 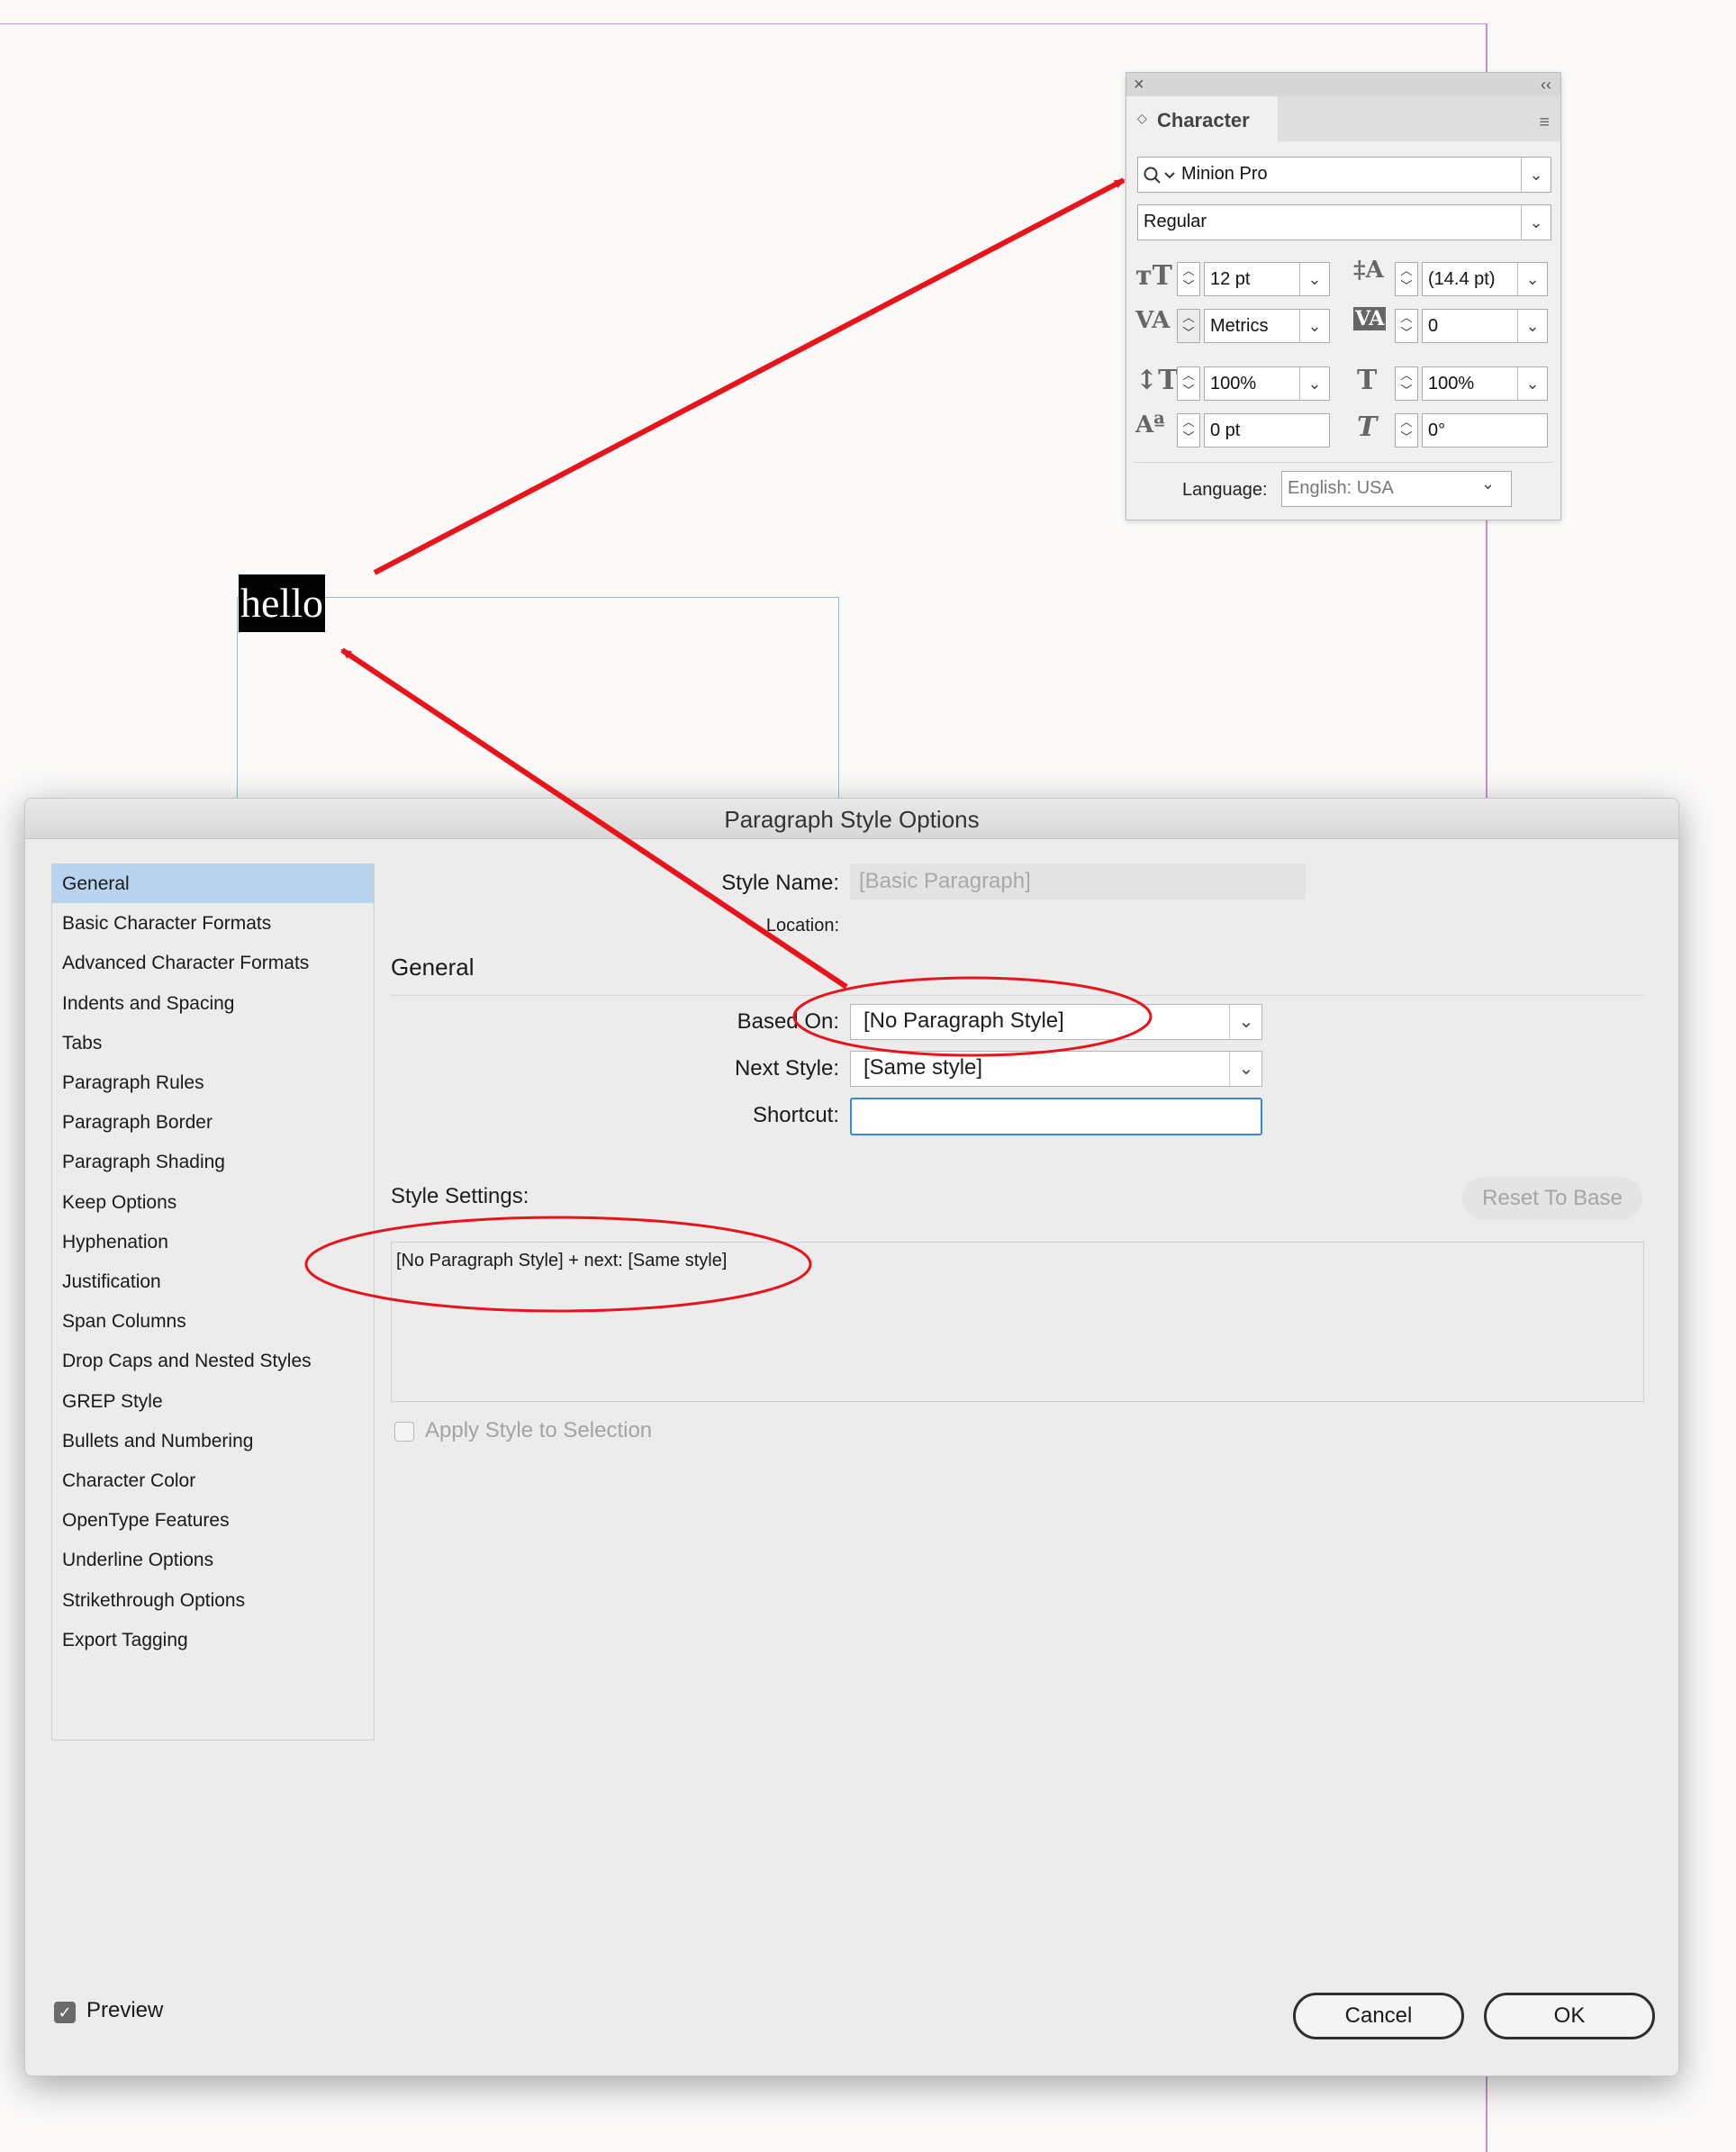 What do you see at coordinates (1546, 85) in the screenshot?
I see `collapse-icon: ‹‹` at bounding box center [1546, 85].